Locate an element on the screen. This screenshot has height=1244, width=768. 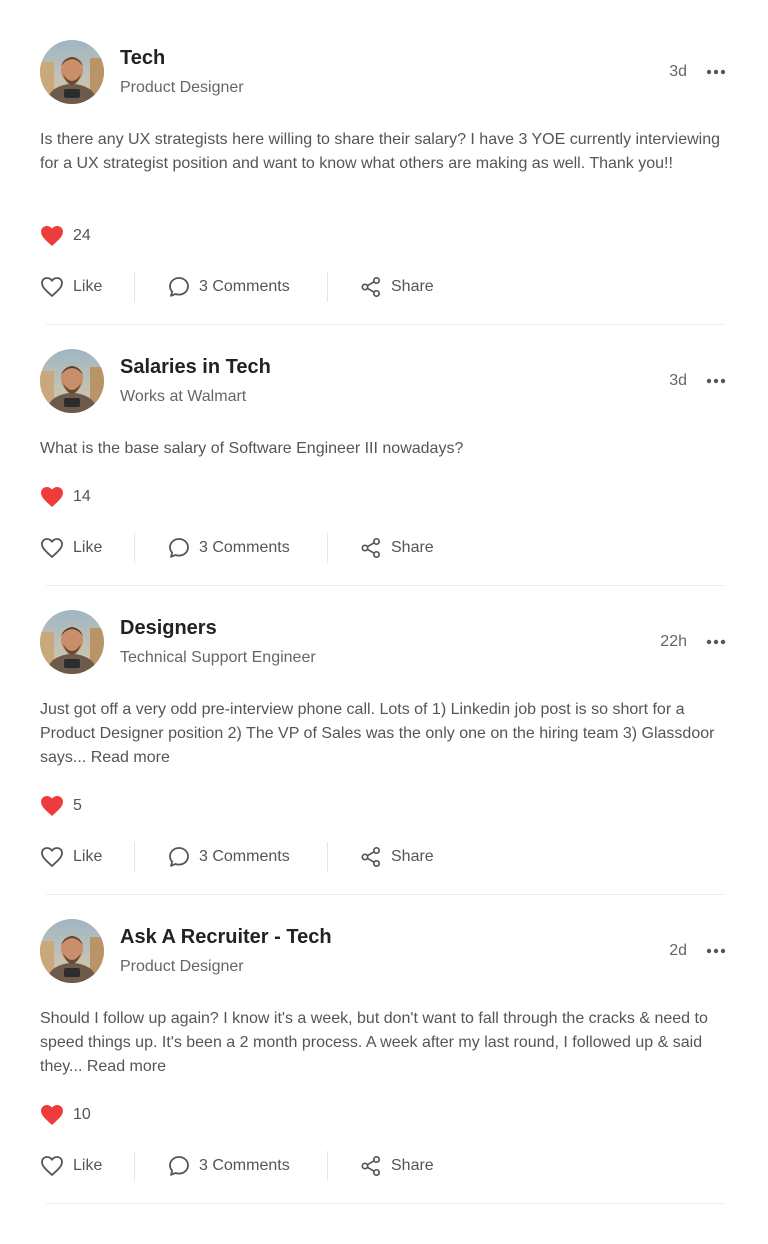
post-divider is located at coordinates (385, 1203).